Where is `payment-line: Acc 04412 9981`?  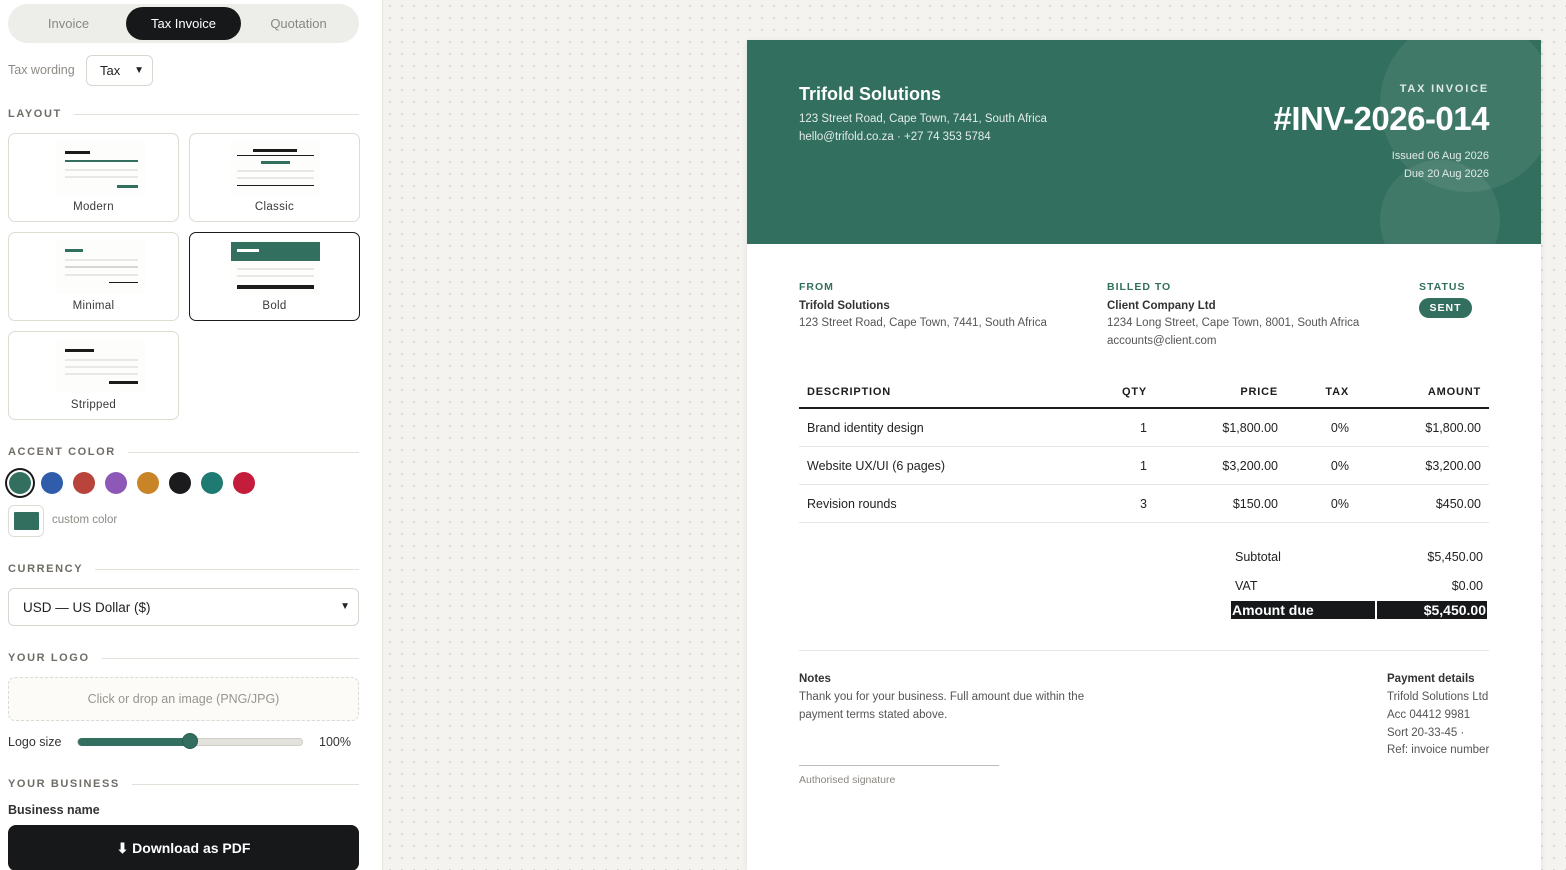 payment-line: Acc 04412 9981 is located at coordinates (1429, 715).